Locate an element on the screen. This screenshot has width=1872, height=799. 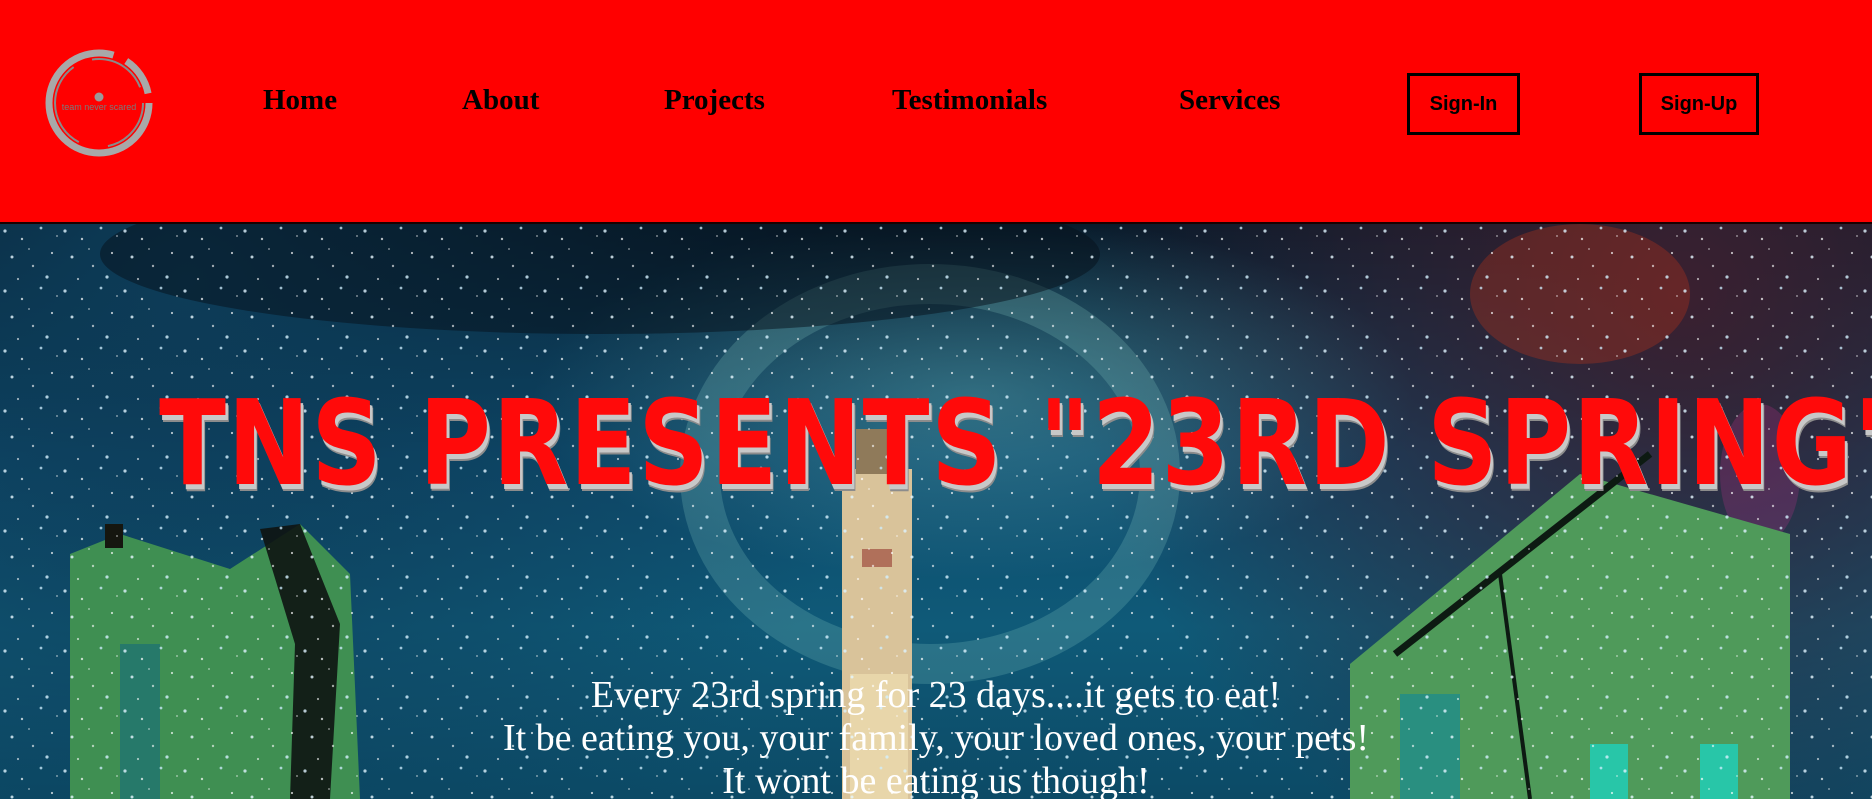
nav-about: About is located at coordinates (500, 100).